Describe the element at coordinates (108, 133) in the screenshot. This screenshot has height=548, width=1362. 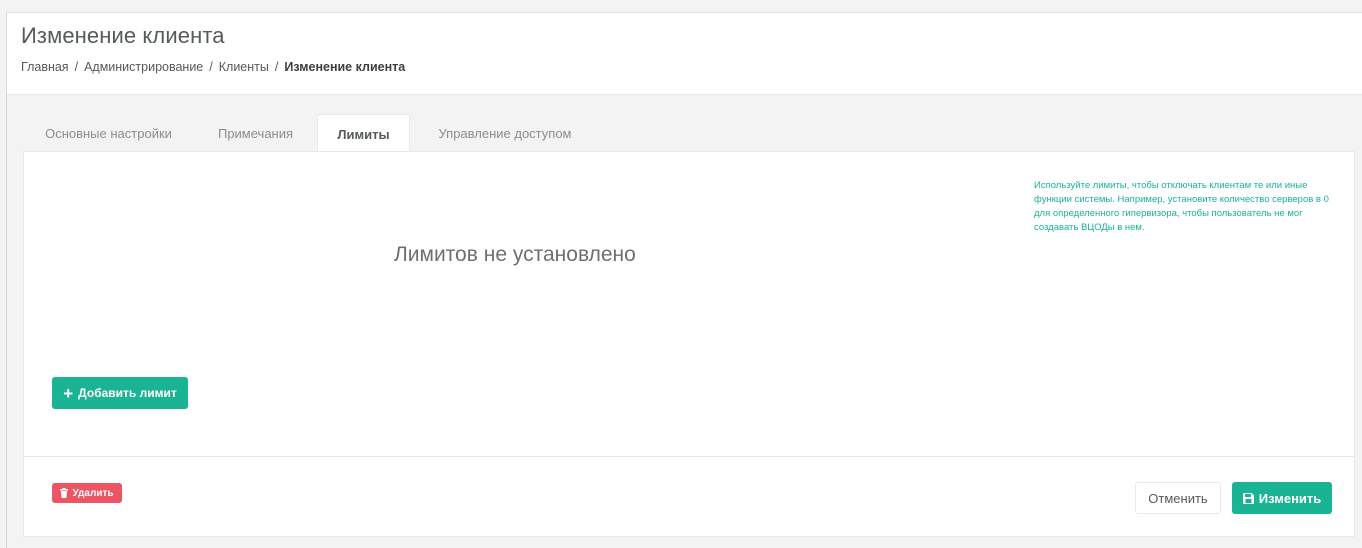
I see `tab-main-settings: Основные настройки` at that location.